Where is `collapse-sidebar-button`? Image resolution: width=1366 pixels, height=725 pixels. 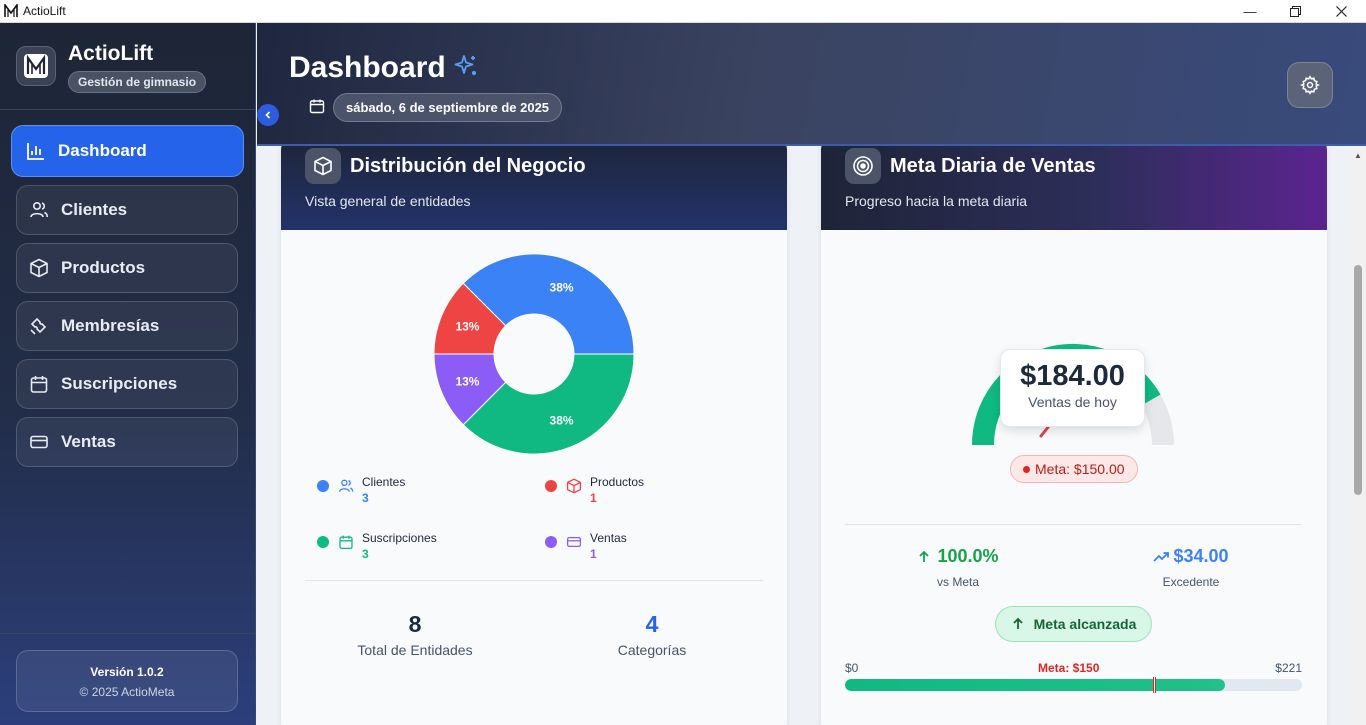
collapse-sidebar-button is located at coordinates (268, 115).